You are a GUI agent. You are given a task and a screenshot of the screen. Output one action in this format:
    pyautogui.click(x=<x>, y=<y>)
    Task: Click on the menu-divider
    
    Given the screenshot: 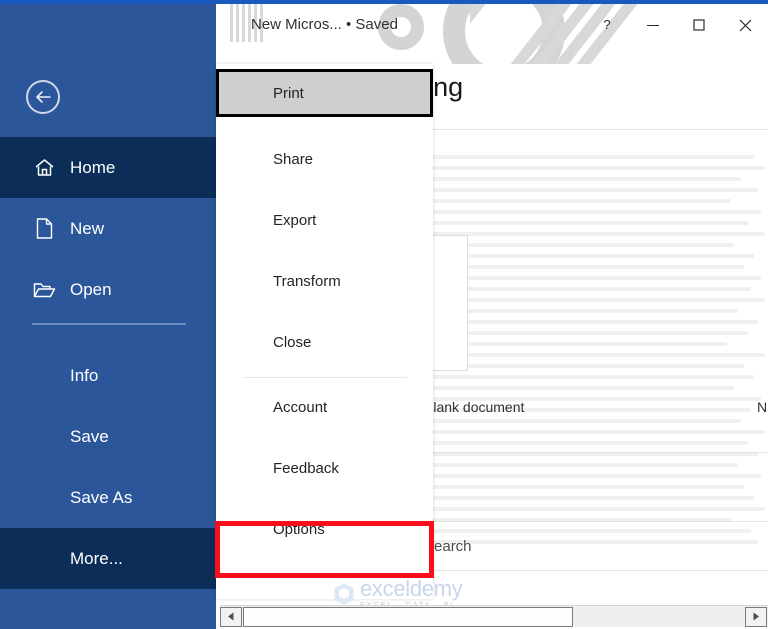 What is the action you would take?
    pyautogui.click(x=324, y=377)
    